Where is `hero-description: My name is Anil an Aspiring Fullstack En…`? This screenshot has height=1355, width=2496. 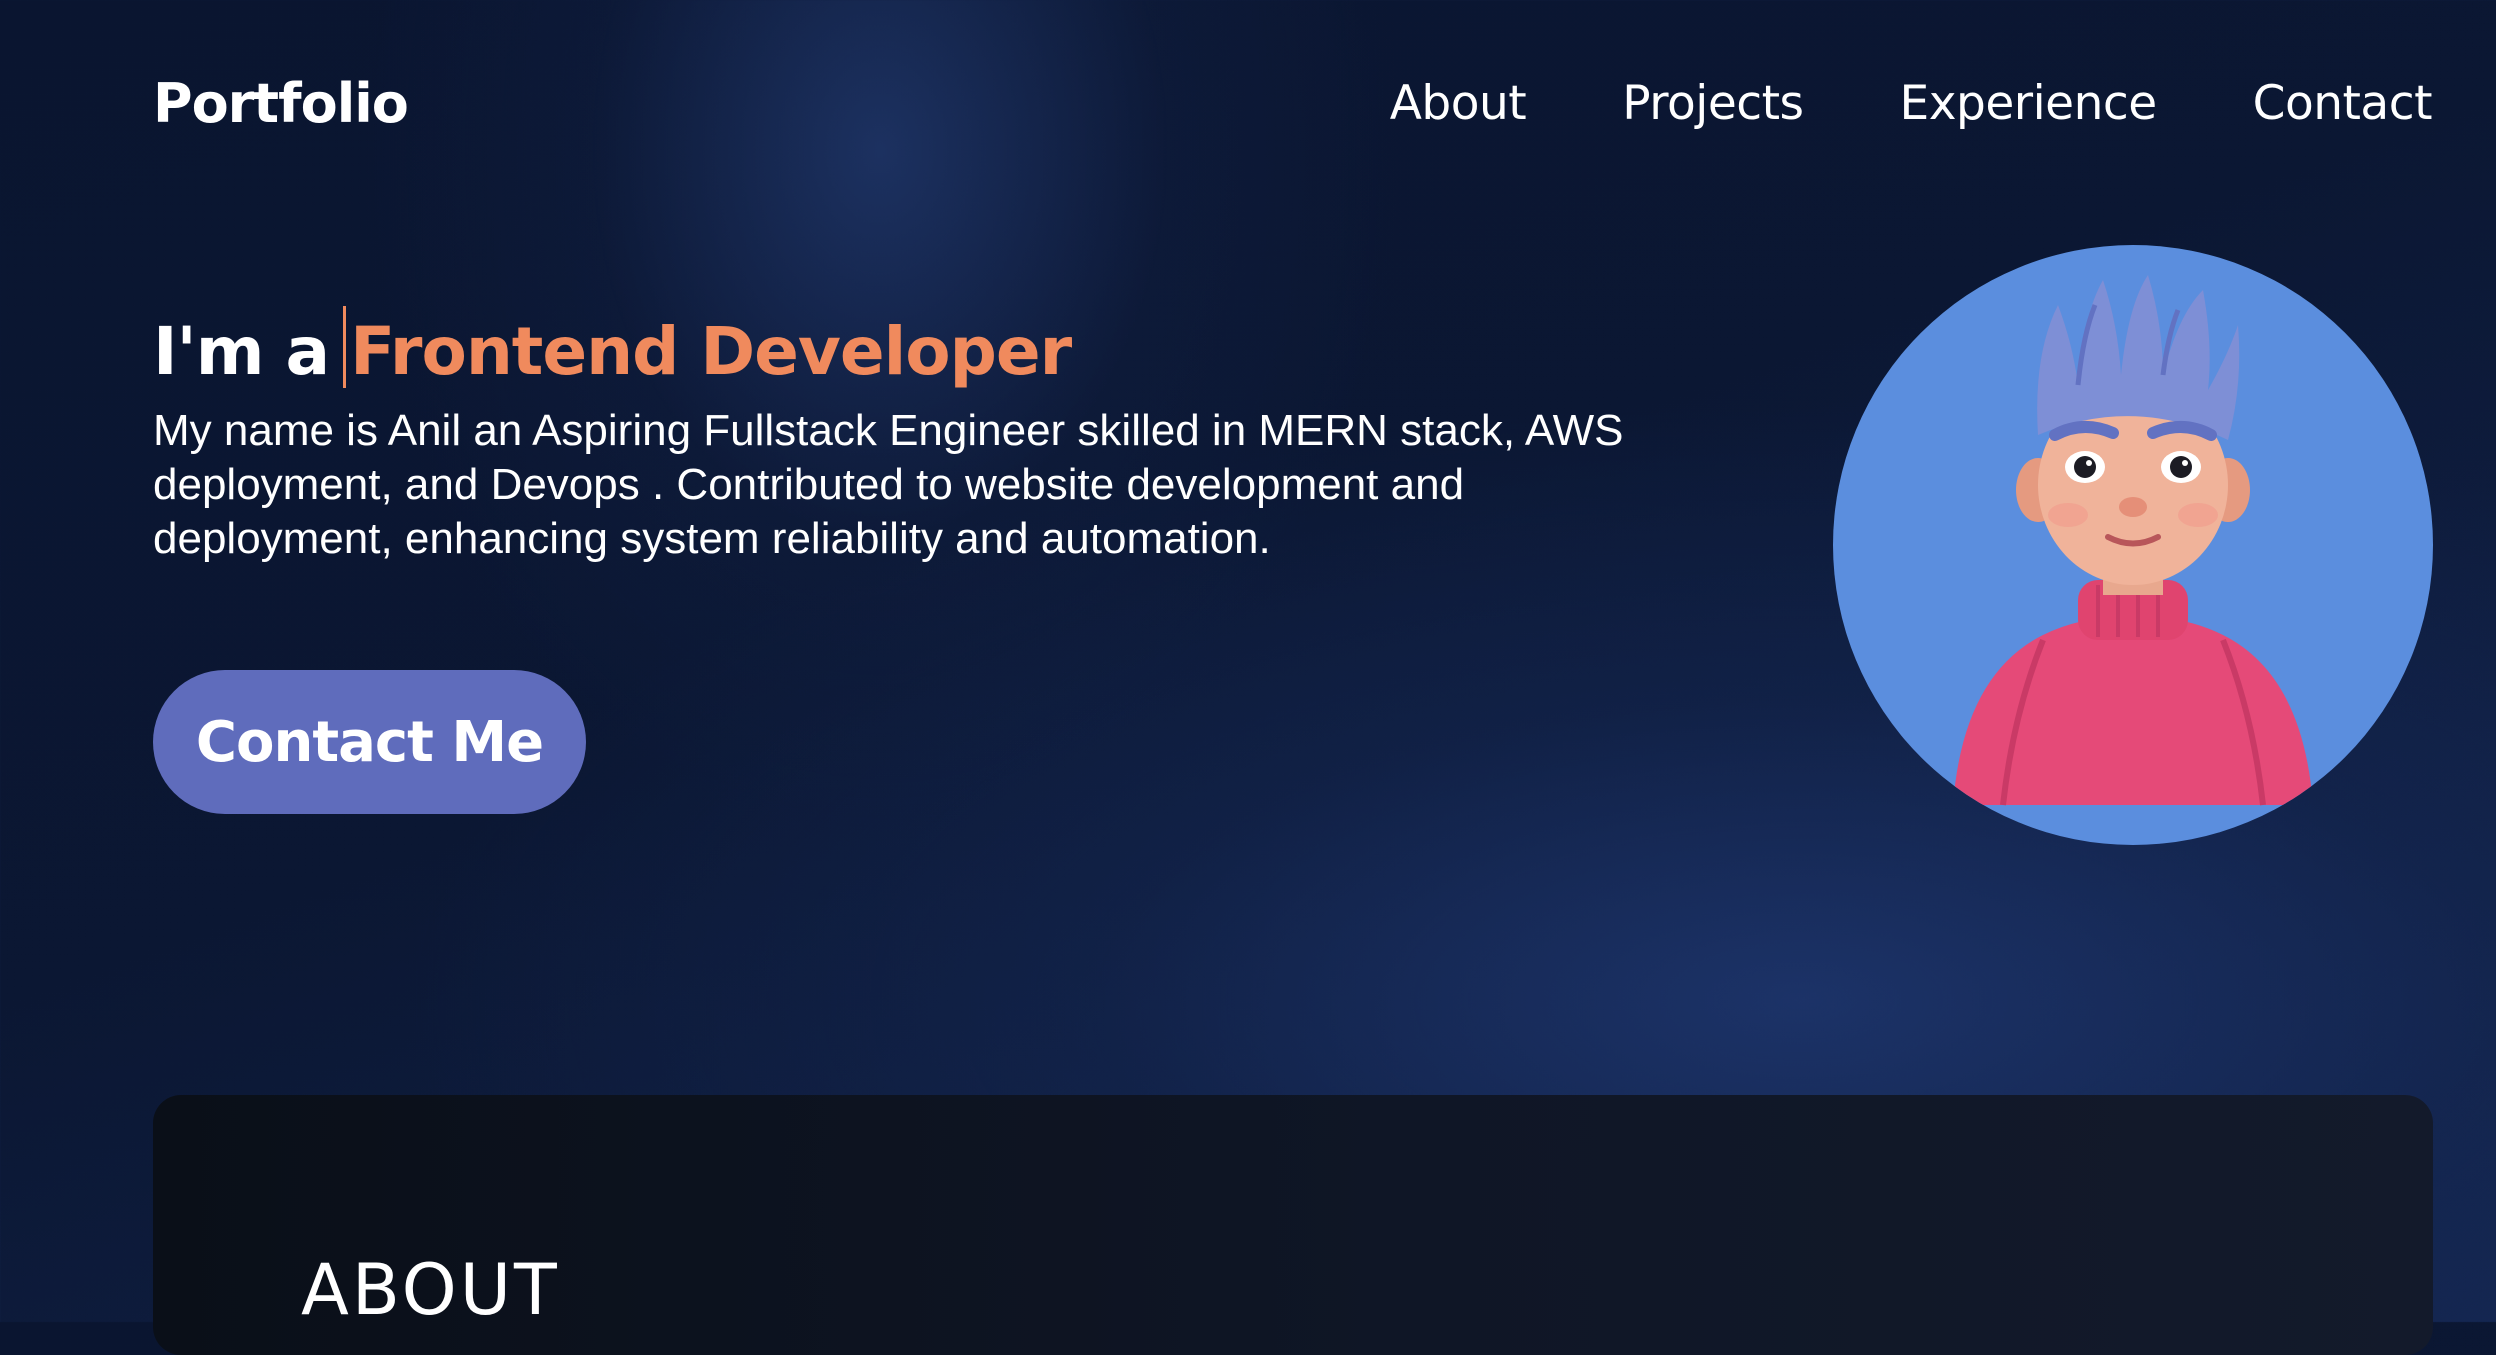
hero-description: My name is Anil an Aspiring Fullstack En… is located at coordinates (888, 484).